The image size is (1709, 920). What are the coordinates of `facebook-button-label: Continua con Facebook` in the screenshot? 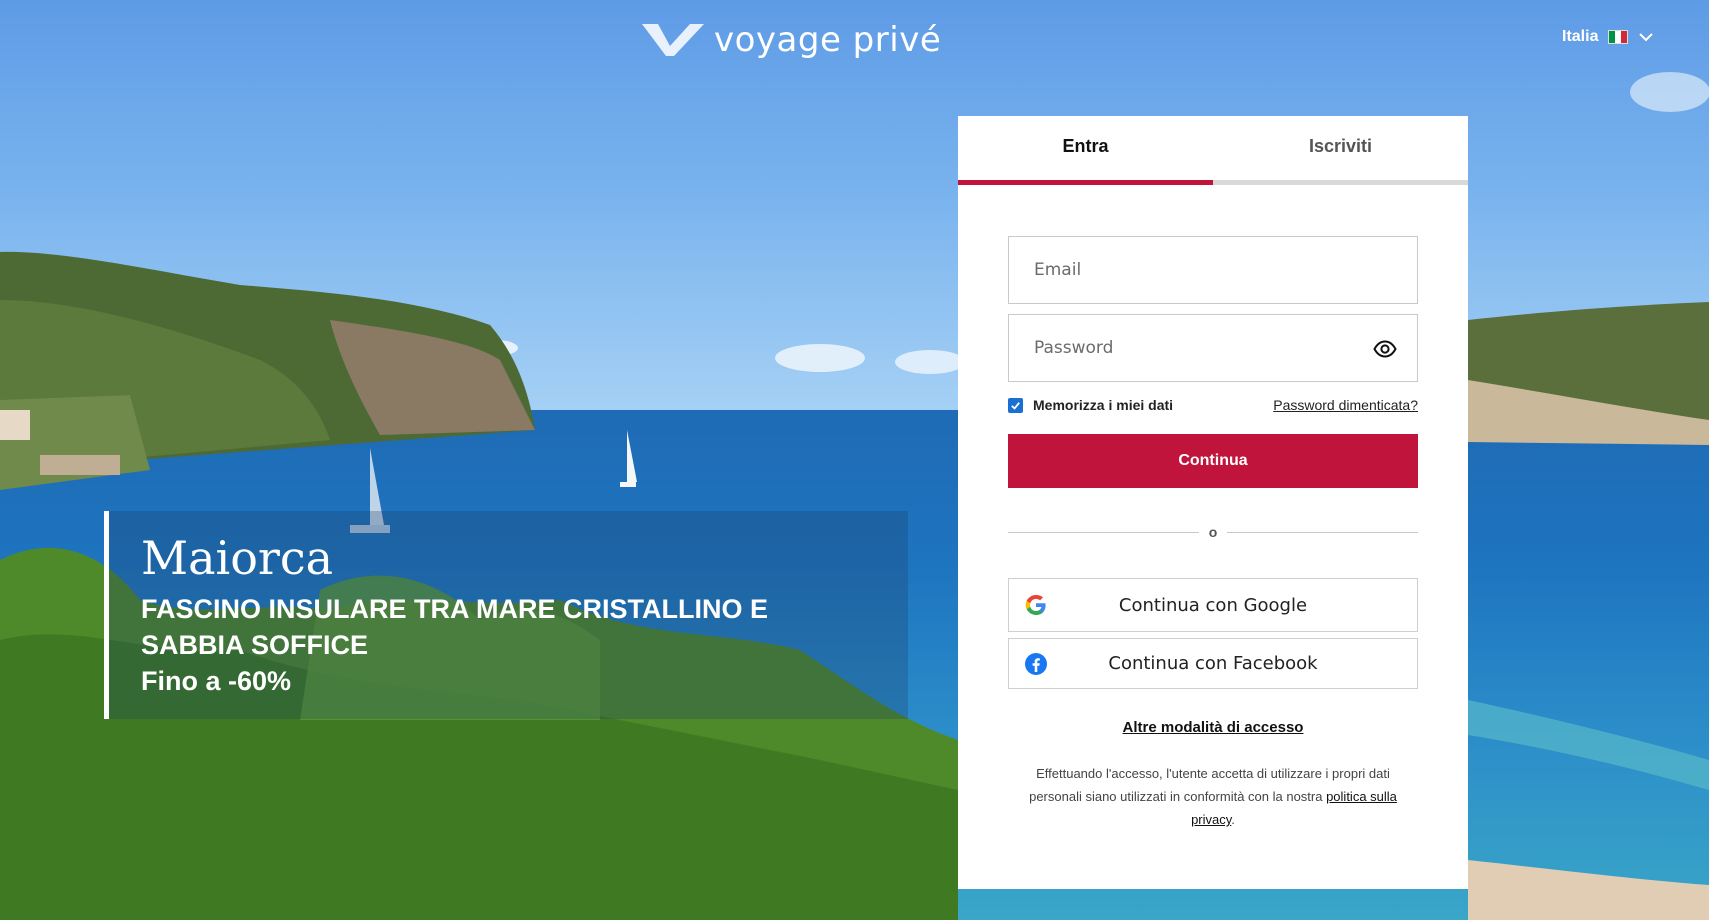 It's located at (1213, 663).